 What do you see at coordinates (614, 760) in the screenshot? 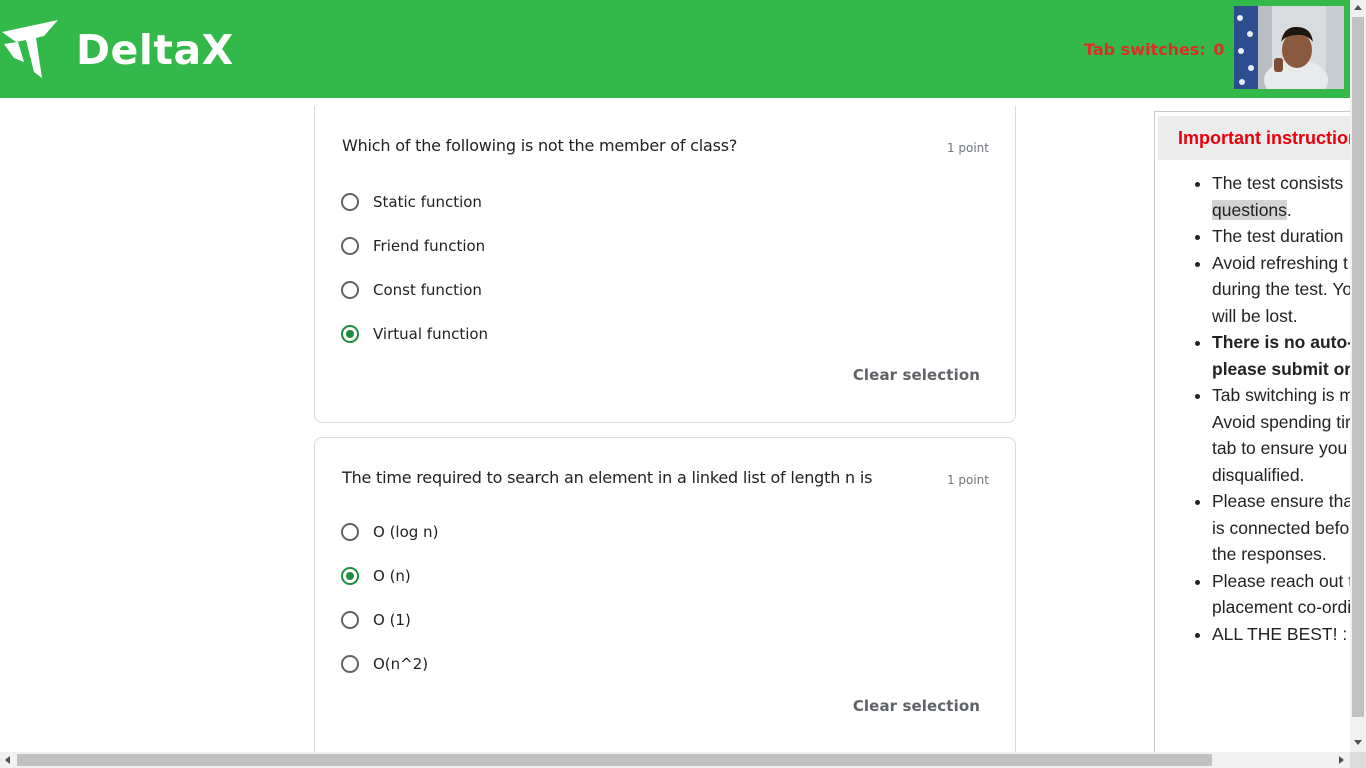
I see `horizontal-scroll-thumb` at bounding box center [614, 760].